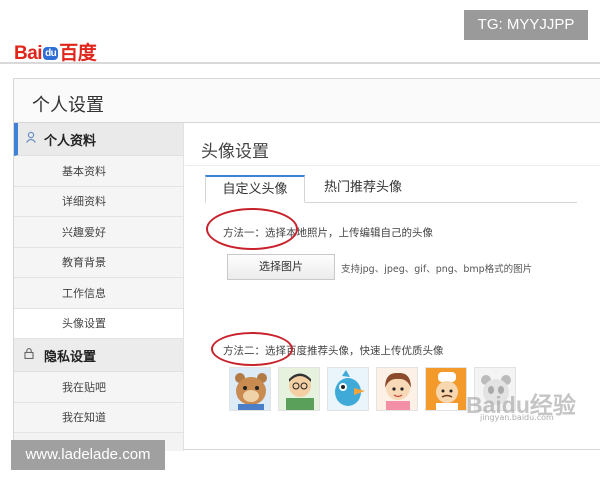  What do you see at coordinates (70, 141) in the screenshot?
I see `sidebar-group-profile-label: 个人资料` at bounding box center [70, 141].